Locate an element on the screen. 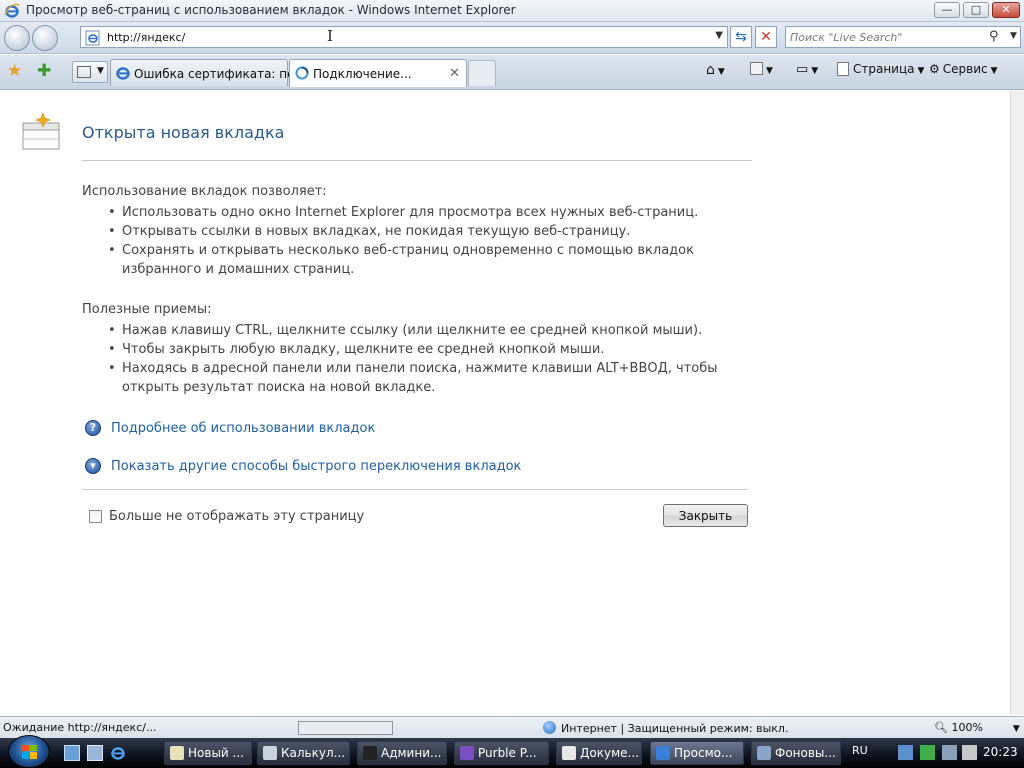  language-indicator: RU is located at coordinates (860, 750).